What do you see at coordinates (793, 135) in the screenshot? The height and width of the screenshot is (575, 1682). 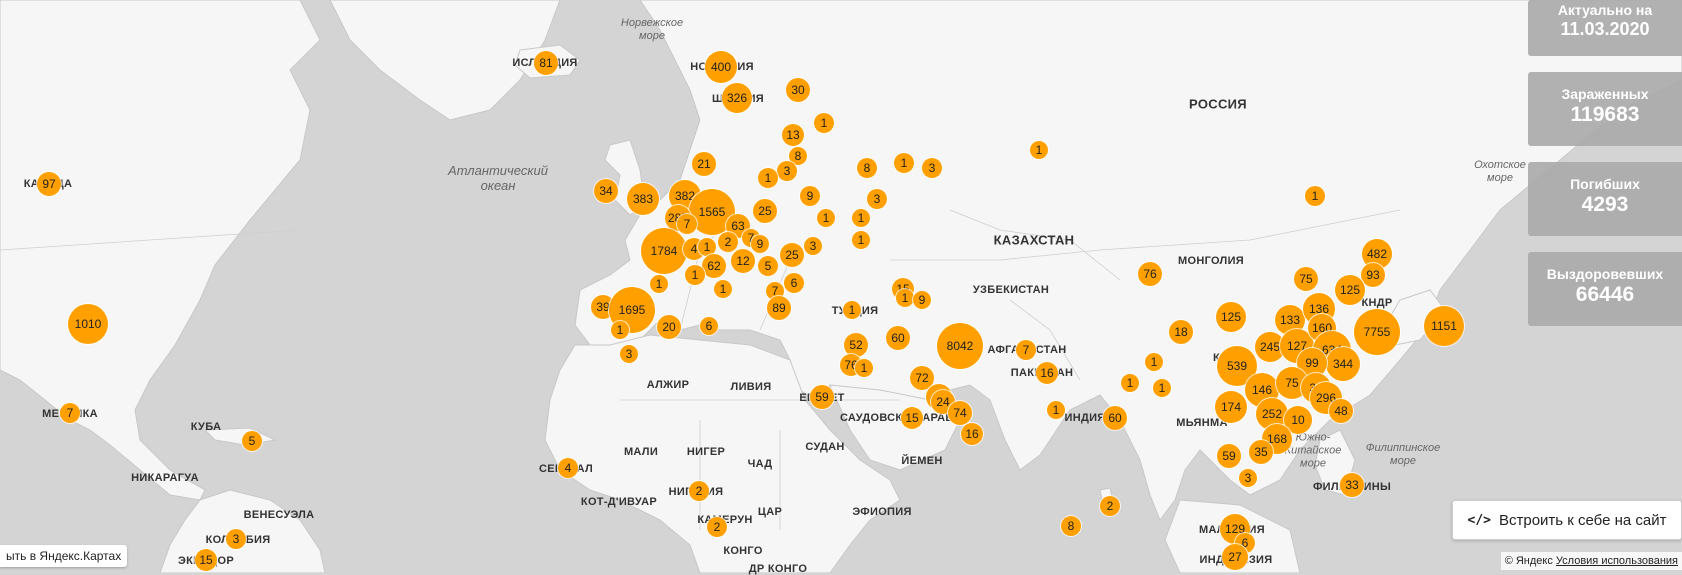 I see `case-marker: 13` at bounding box center [793, 135].